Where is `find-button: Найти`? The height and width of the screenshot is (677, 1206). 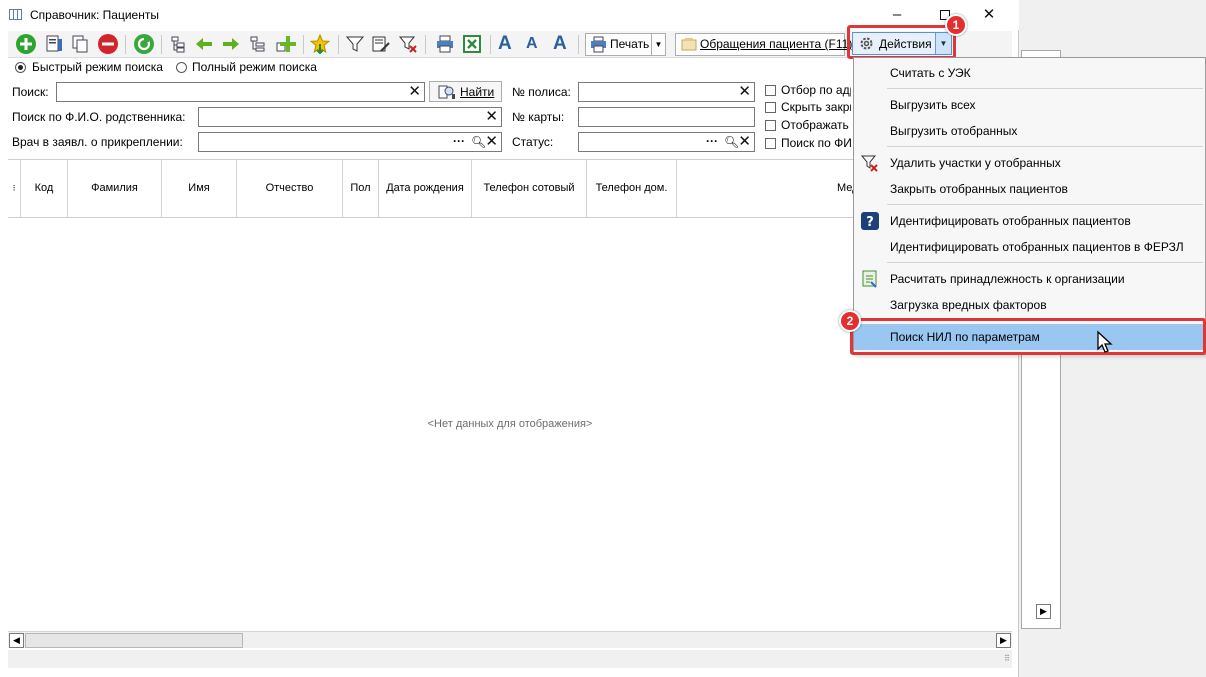
find-button: Найти is located at coordinates (465, 91).